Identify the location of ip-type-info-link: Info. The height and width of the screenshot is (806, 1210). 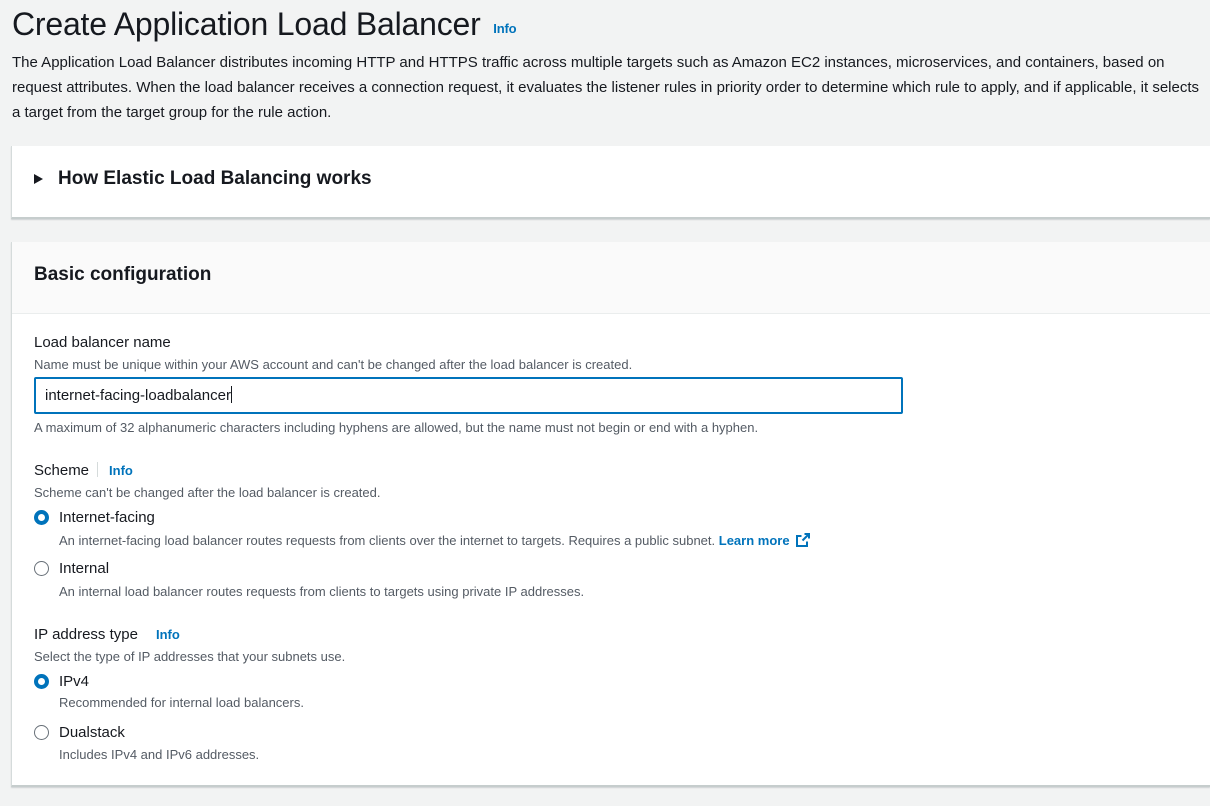
(168, 634).